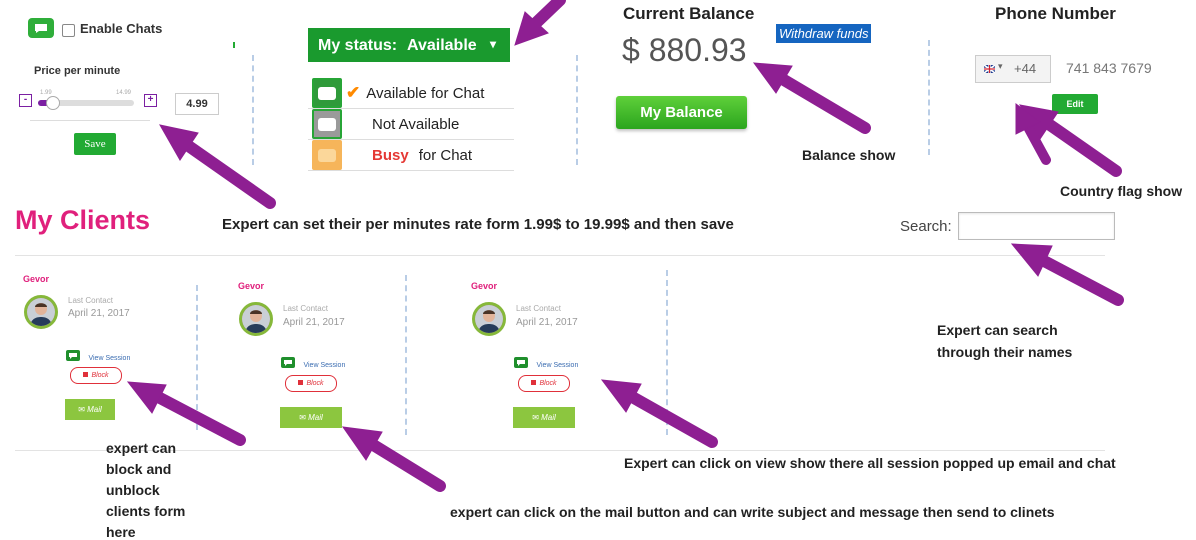 The height and width of the screenshot is (540, 1196). I want to click on arrow-flag, so click(1083, 148).